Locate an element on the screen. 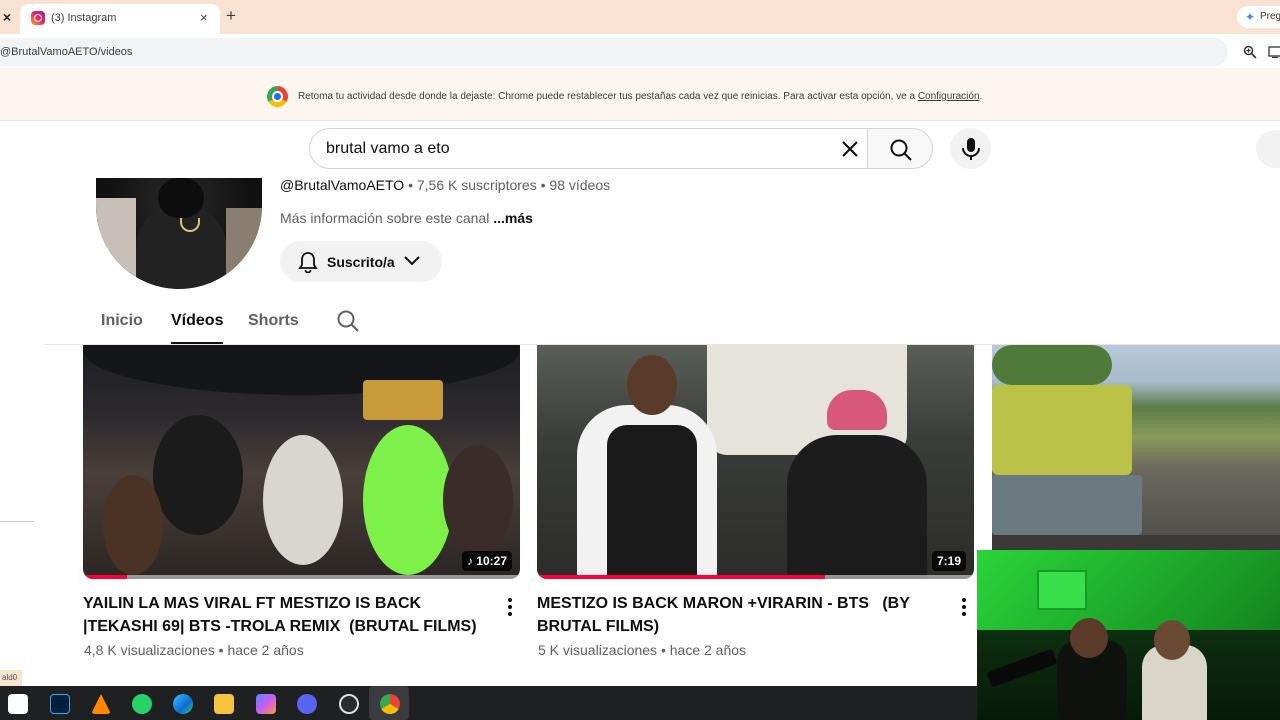  duration-text: 10:27 is located at coordinates (491, 561).